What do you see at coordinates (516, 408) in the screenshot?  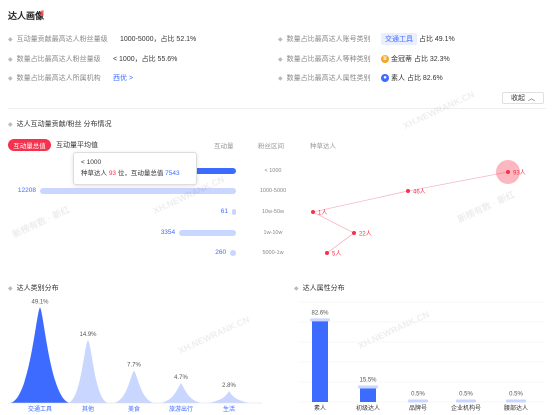 I see `attribute-axis-label: 腰部达人` at bounding box center [516, 408].